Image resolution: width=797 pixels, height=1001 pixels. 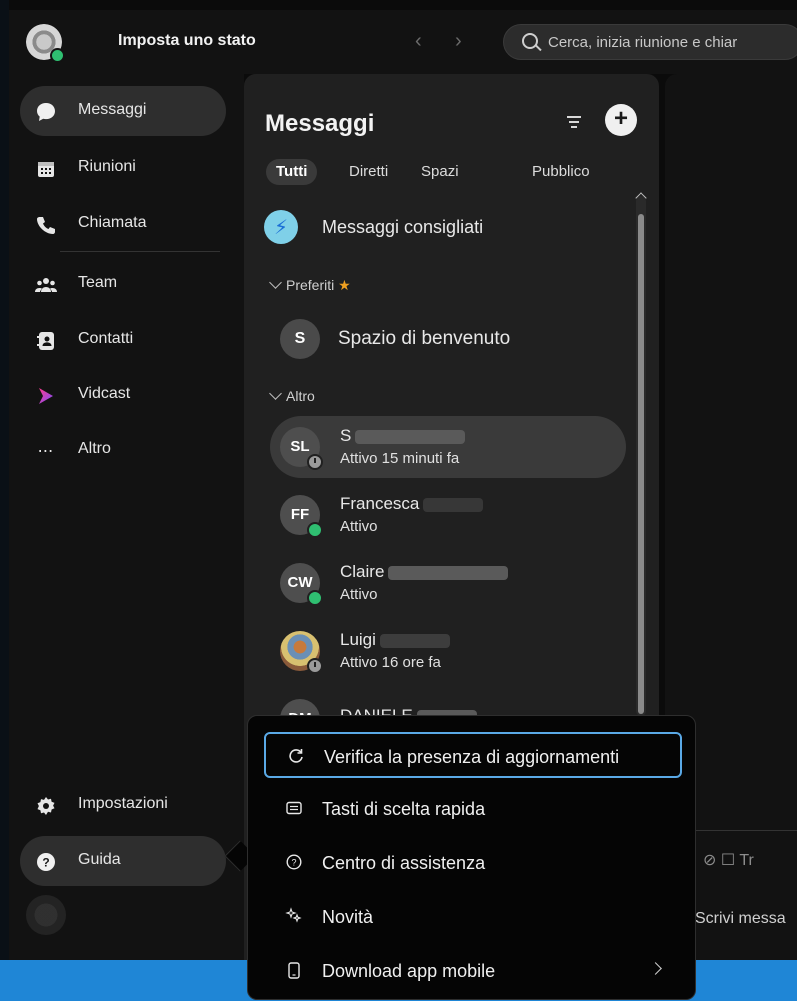 I want to click on menu-item-label: Verifica la presenza di aggiornamenti, so click(x=472, y=757).